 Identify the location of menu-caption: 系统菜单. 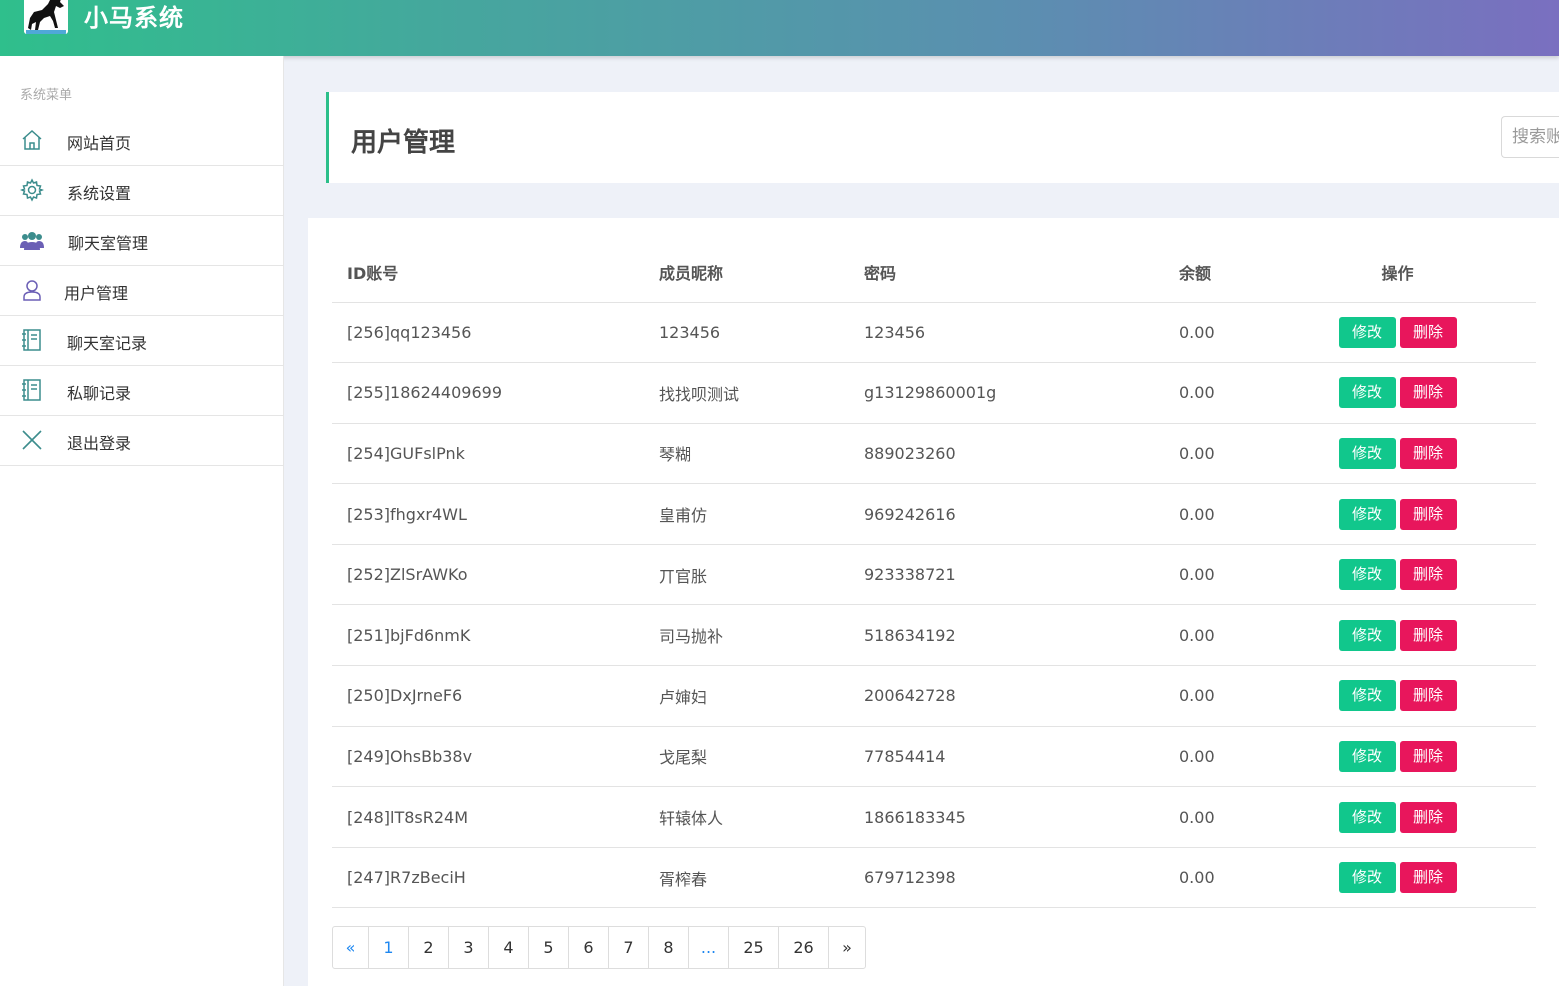
(46, 95).